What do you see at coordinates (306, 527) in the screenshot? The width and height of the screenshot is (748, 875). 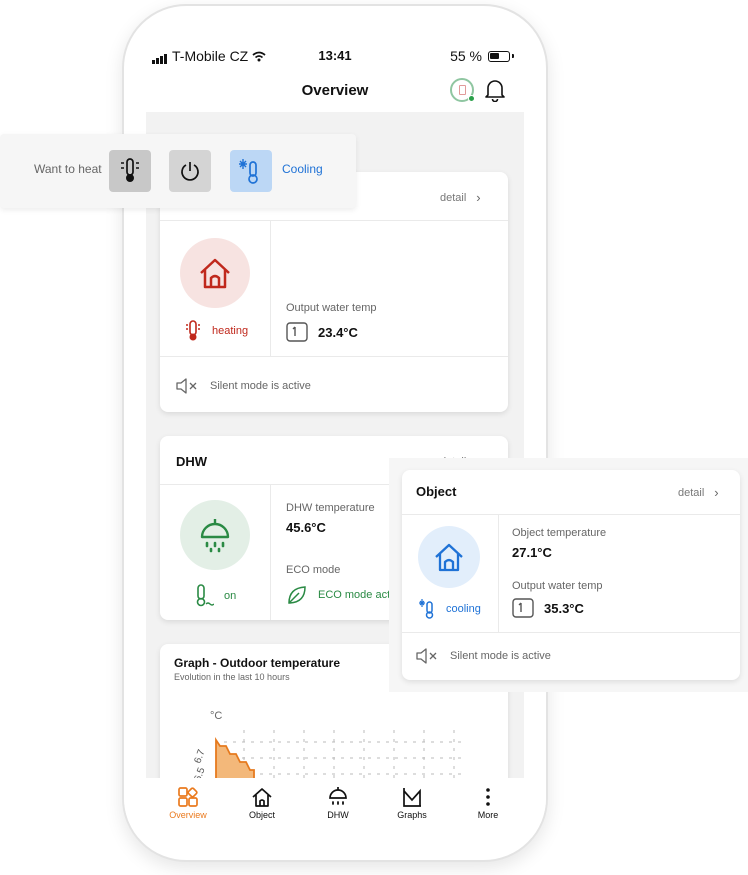 I see `dhw-temp-value: 45.6°C` at bounding box center [306, 527].